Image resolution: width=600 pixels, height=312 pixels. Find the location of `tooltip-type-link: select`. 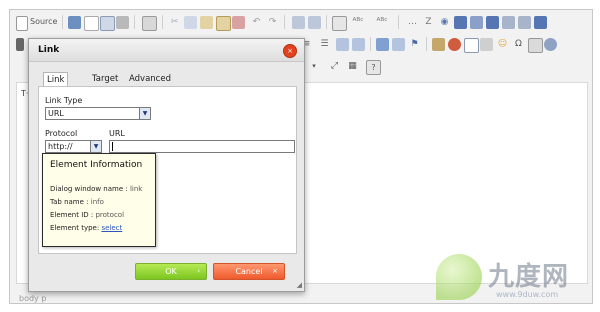

tooltip-type-link: select is located at coordinates (111, 228).